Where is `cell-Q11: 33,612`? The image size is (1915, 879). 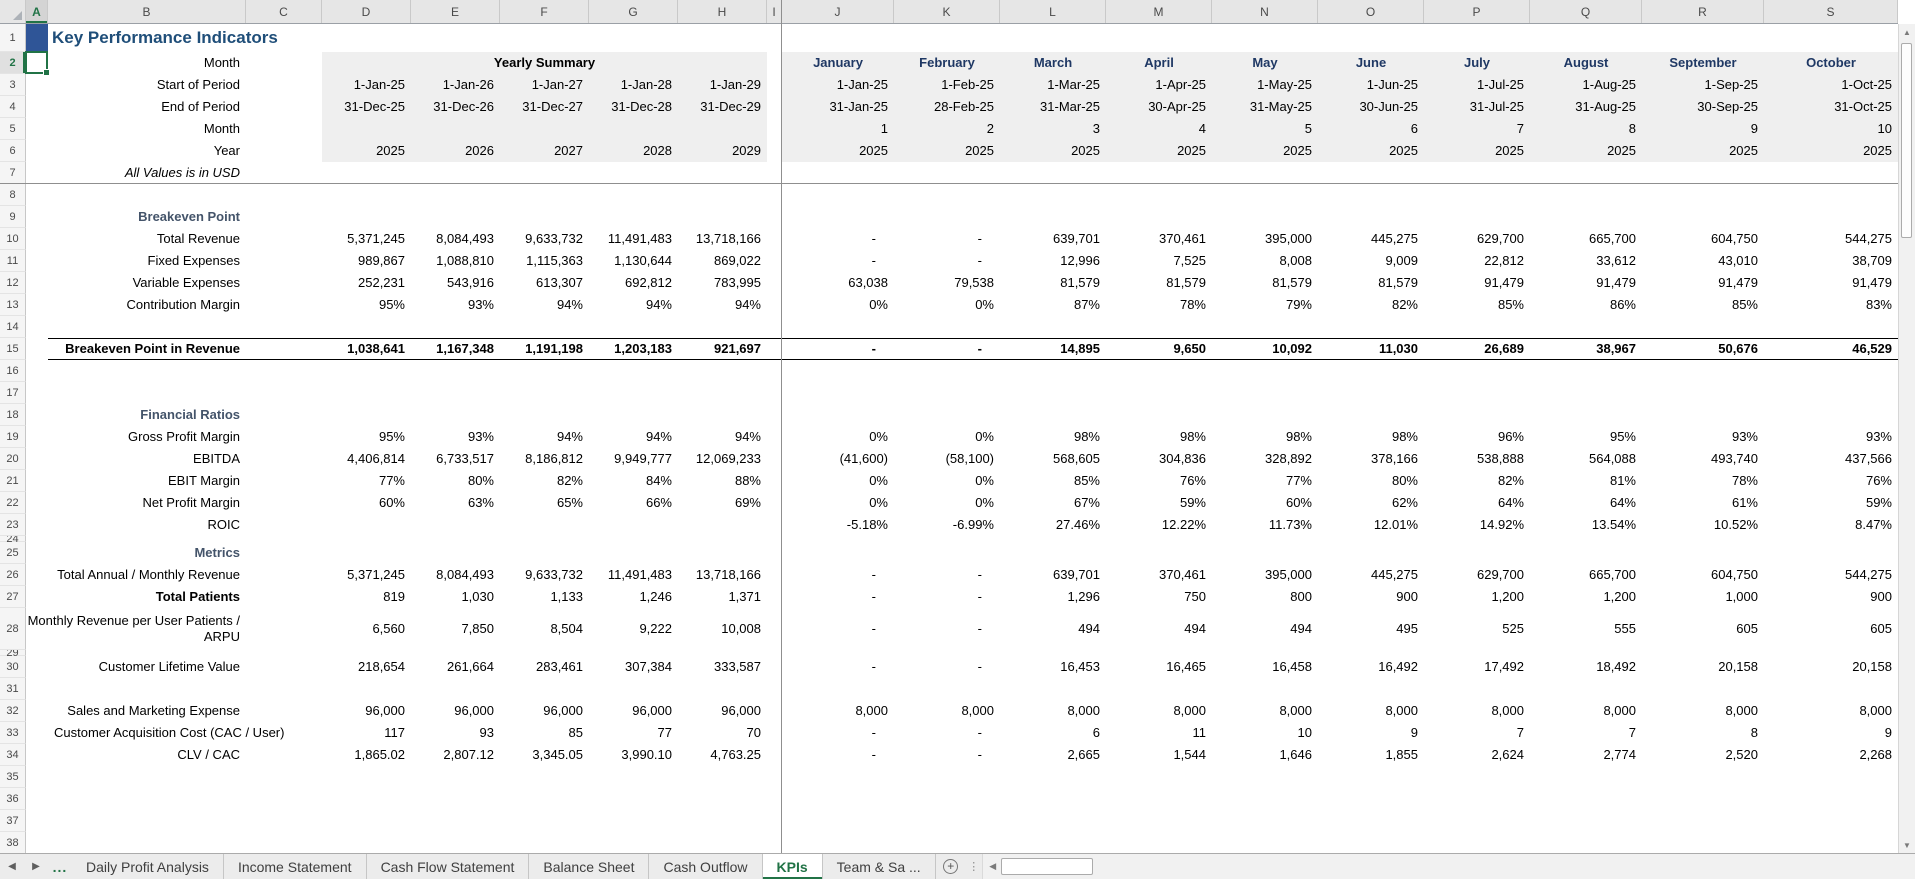
cell-Q11: 33,612 is located at coordinates (1586, 261).